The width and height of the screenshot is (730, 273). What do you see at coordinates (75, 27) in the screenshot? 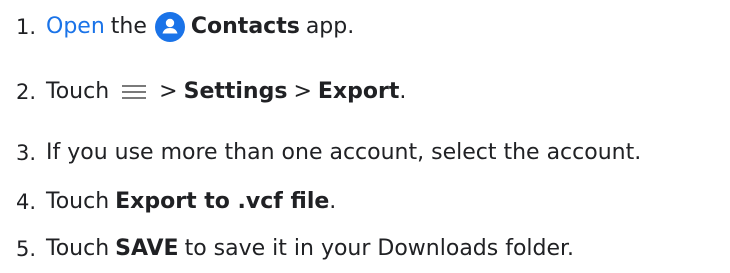
I see `open-link: Open` at bounding box center [75, 27].